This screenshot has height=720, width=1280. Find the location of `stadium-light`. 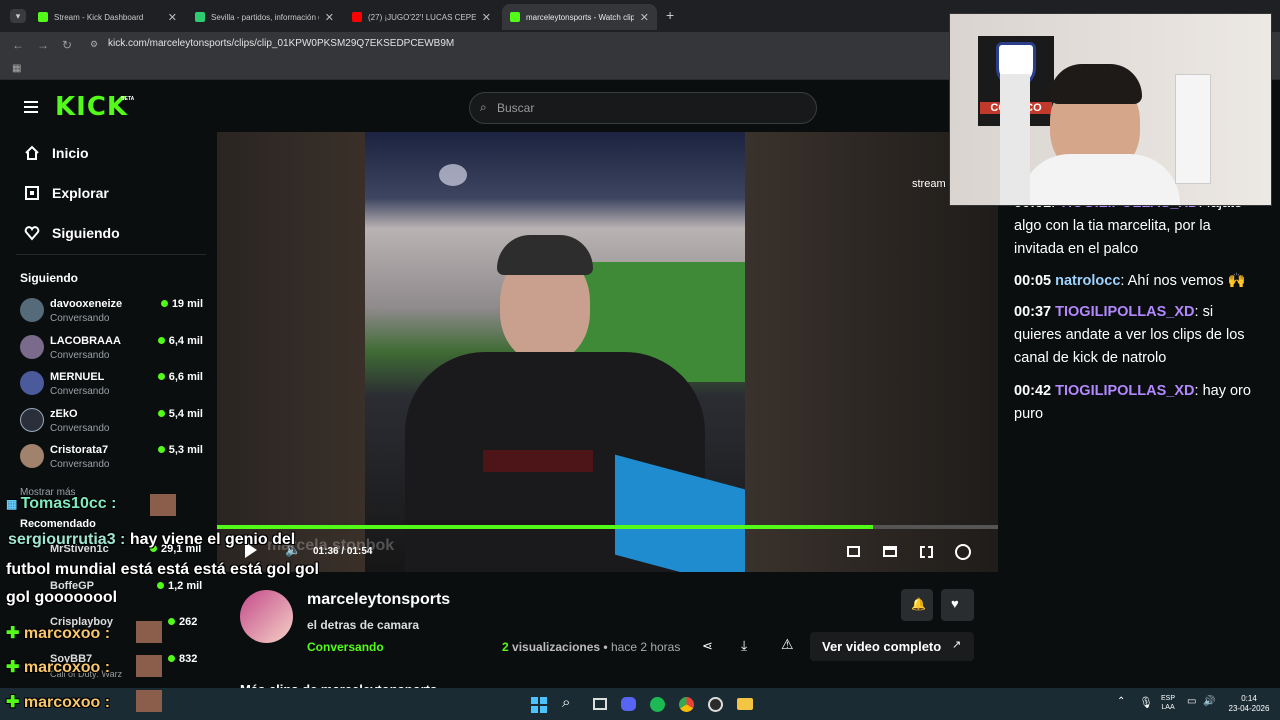

stadium-light is located at coordinates (453, 175).